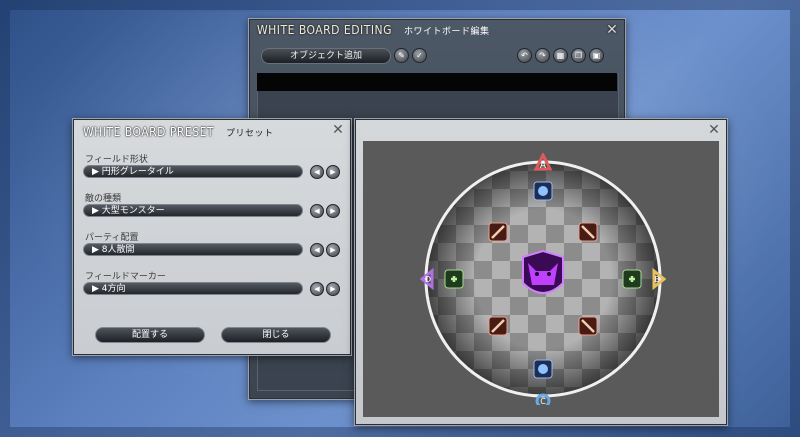  I want to click on editing-black-bar, so click(437, 82).